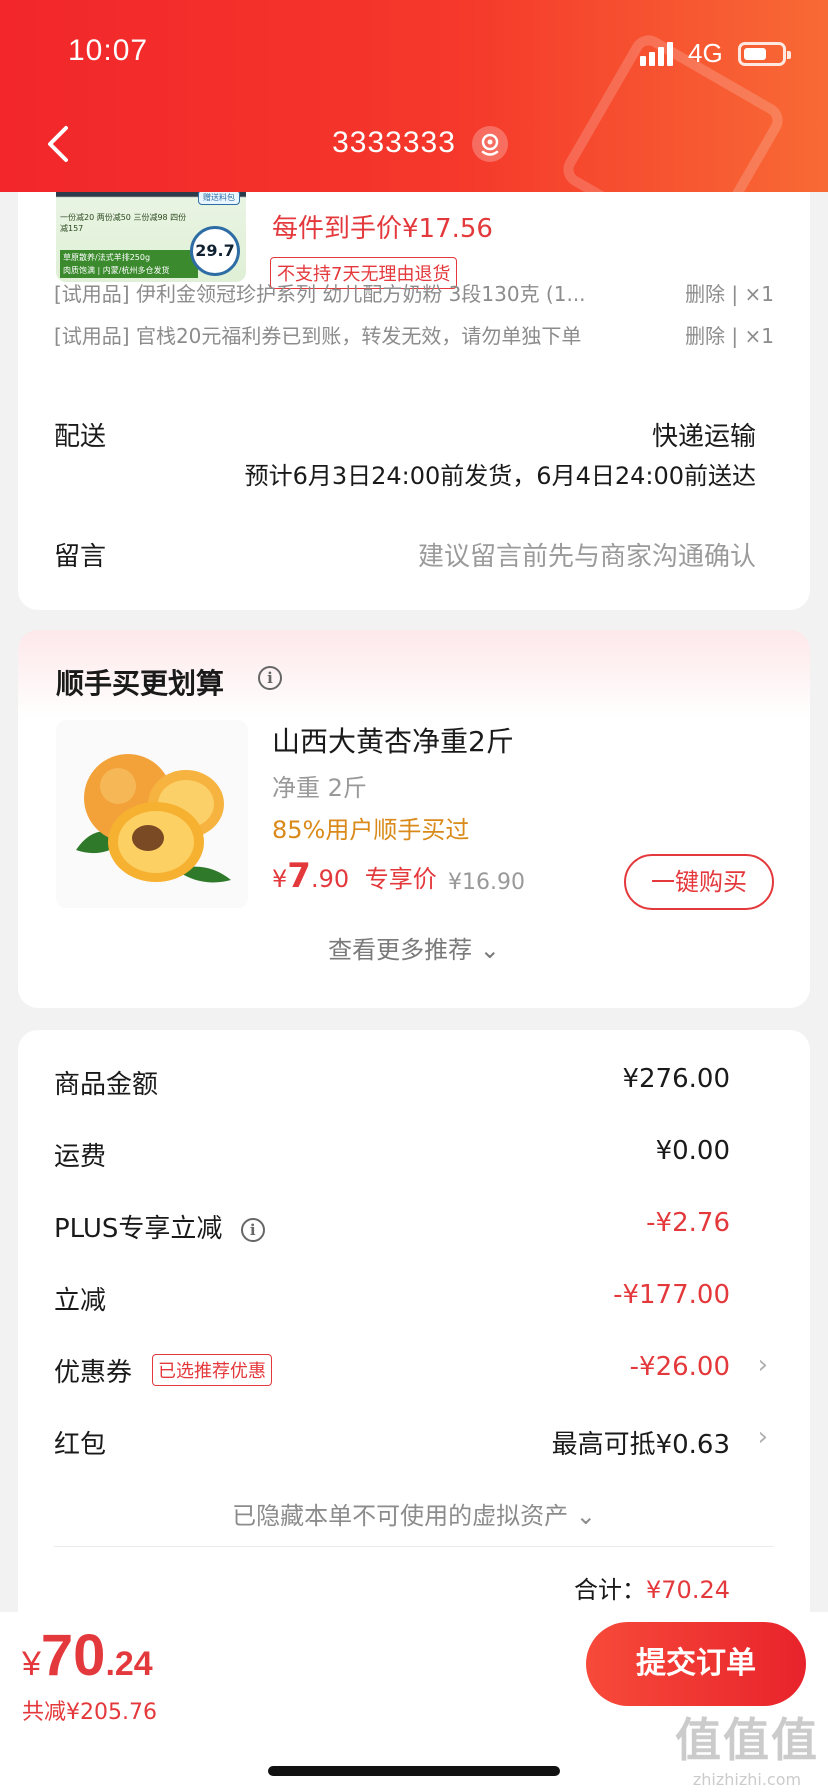  I want to click on status-time: 10:07, so click(108, 50).